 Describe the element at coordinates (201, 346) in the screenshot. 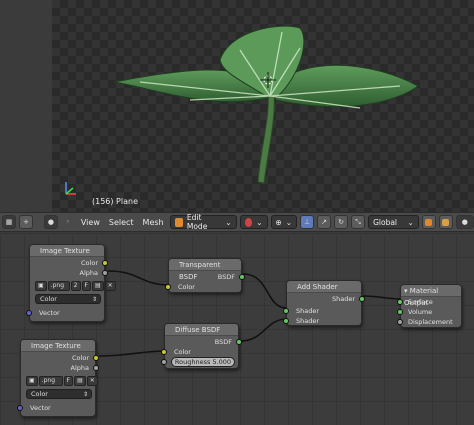

I see `diffuse-bsdf-node: Diffuse BSDF BSDF Color Roughness 5.000` at that location.